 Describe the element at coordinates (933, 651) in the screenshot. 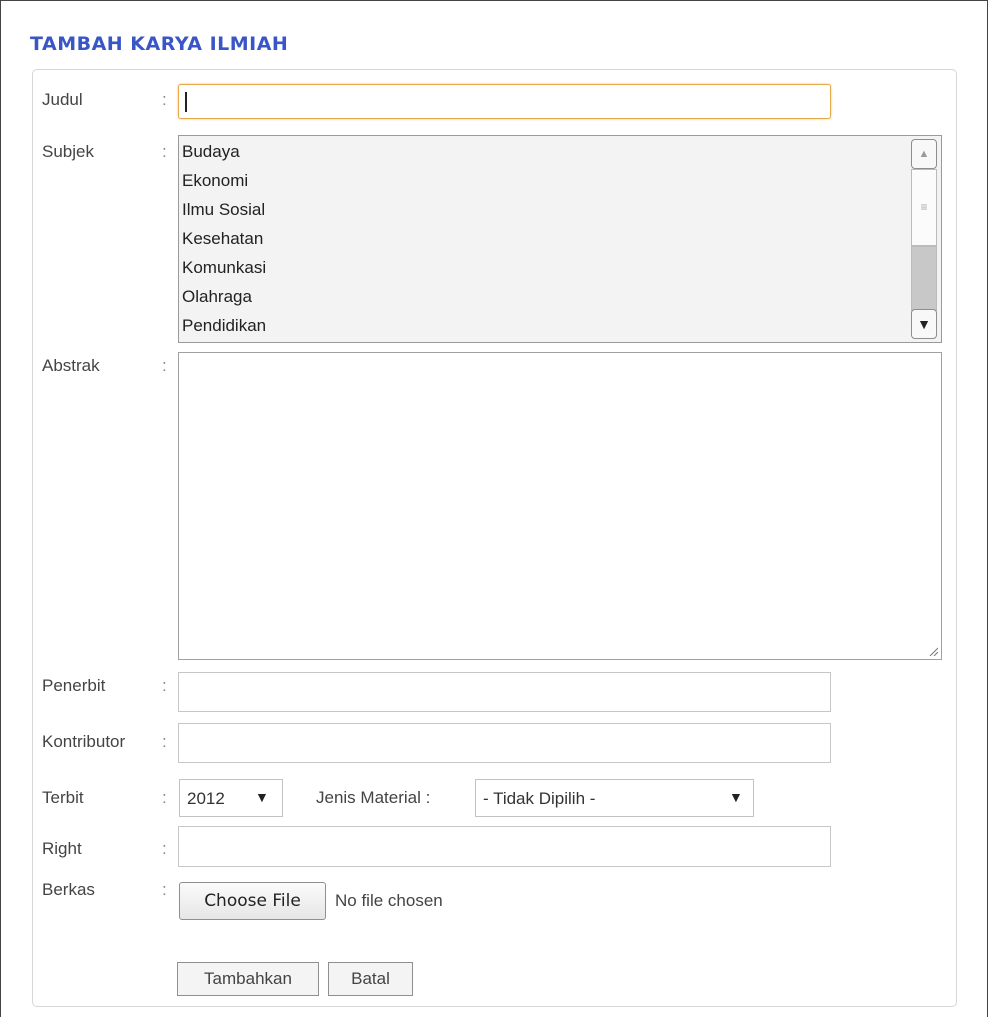

I see `resize-grip-icon` at that location.